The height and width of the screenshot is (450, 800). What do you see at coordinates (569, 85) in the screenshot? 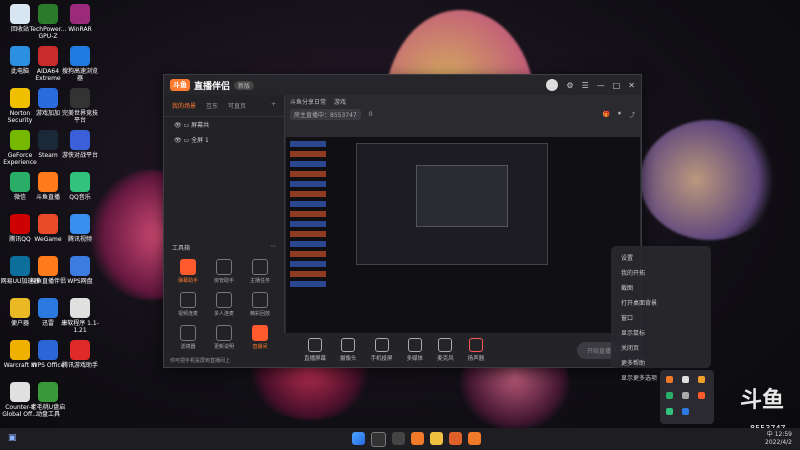
I see `settings-icon: ⚙` at bounding box center [569, 85].